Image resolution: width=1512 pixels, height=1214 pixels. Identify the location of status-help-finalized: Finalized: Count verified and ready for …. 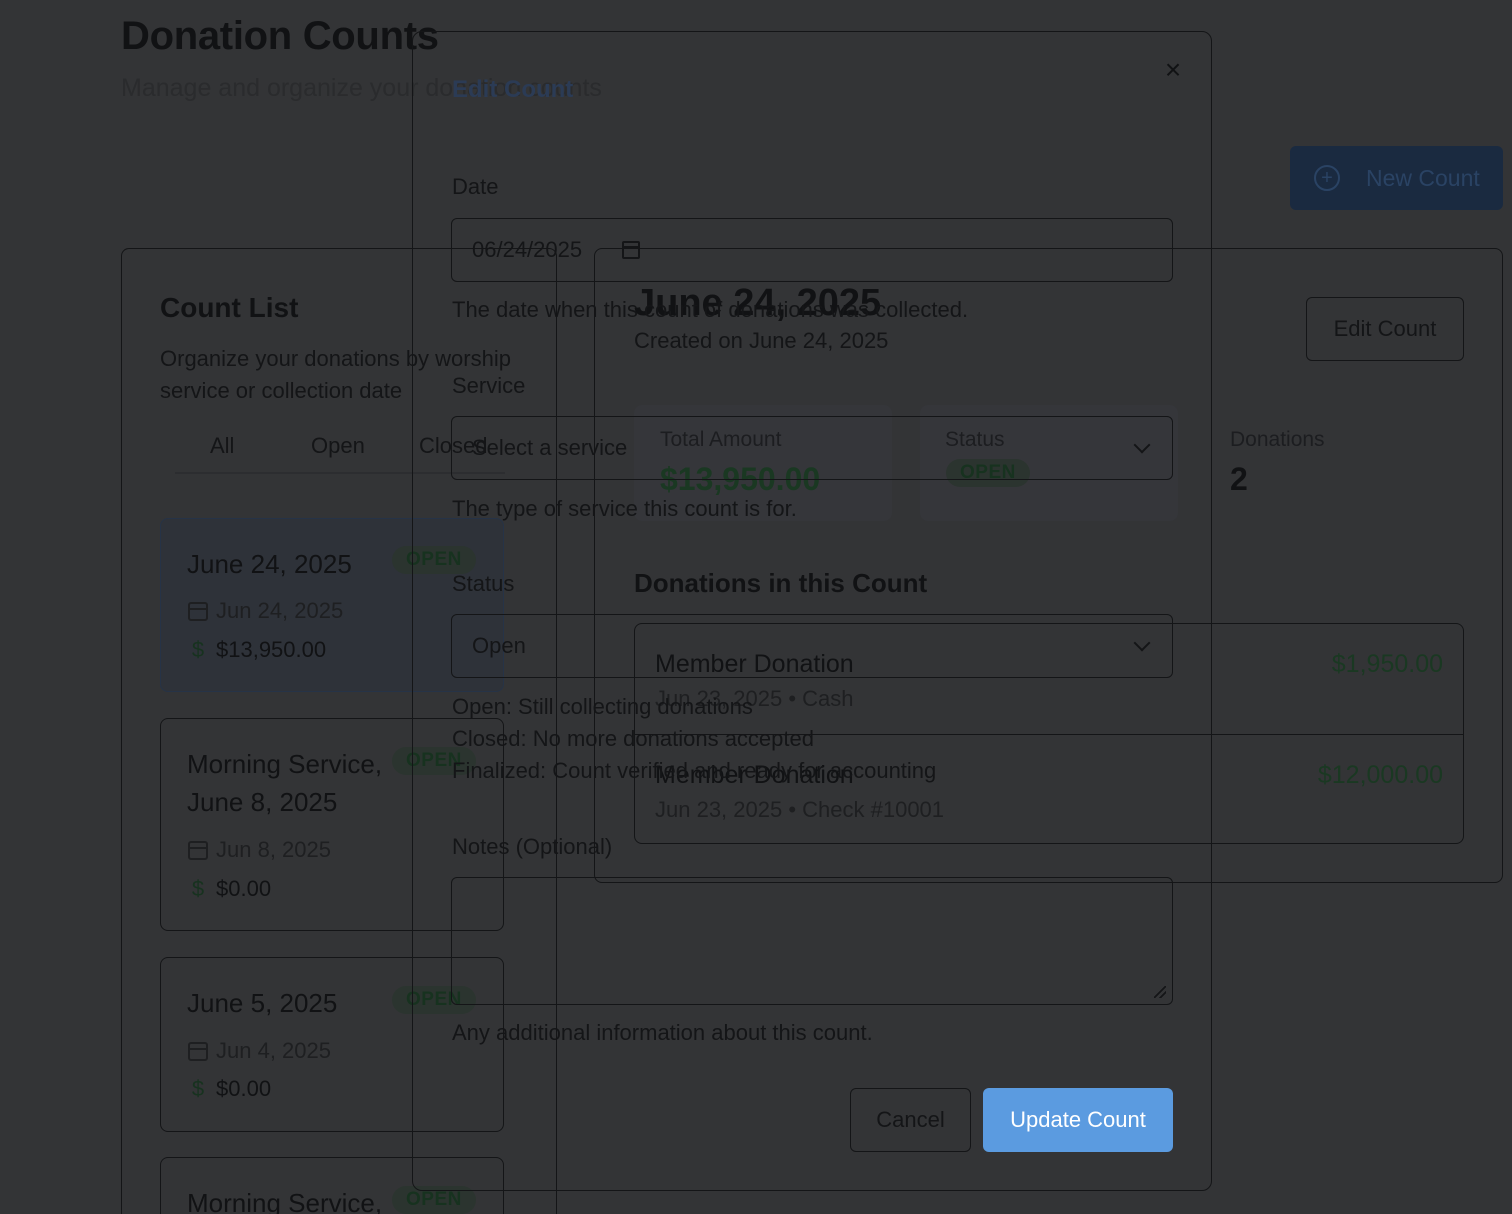
(694, 770).